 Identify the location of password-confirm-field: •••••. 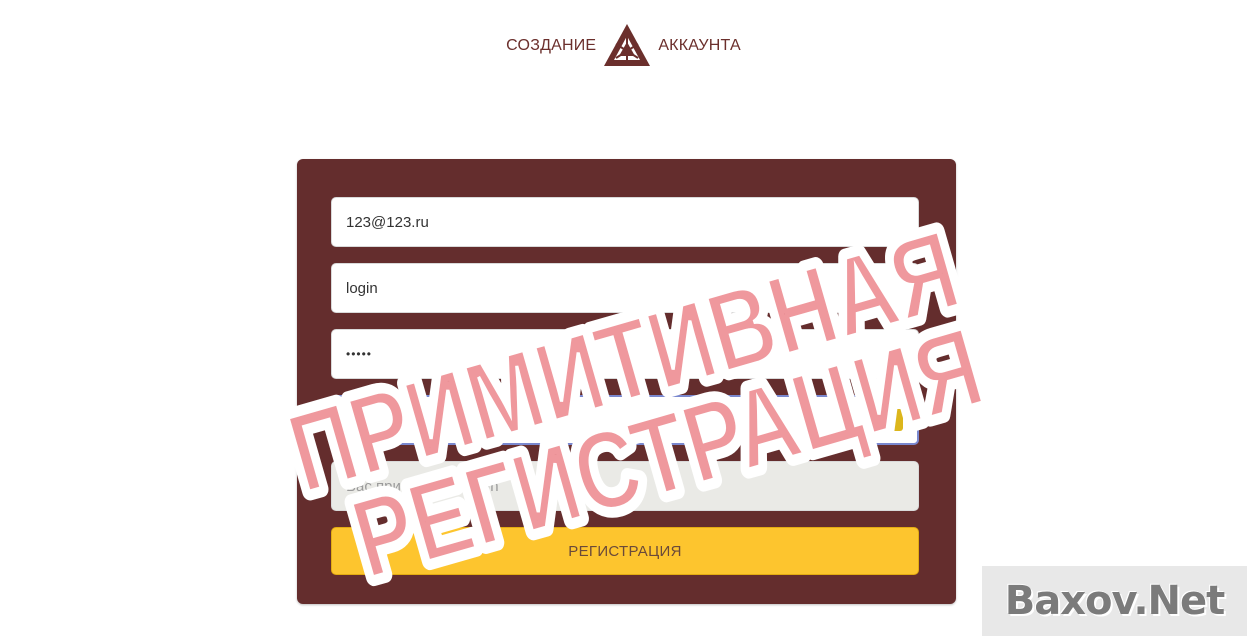
(625, 420).